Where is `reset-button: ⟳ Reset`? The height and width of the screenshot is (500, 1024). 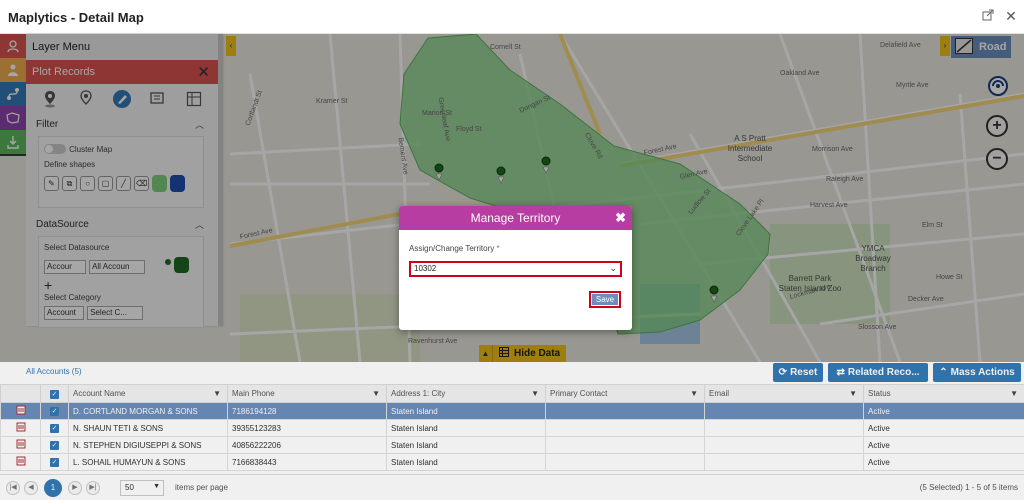
reset-button: ⟳ Reset is located at coordinates (798, 372).